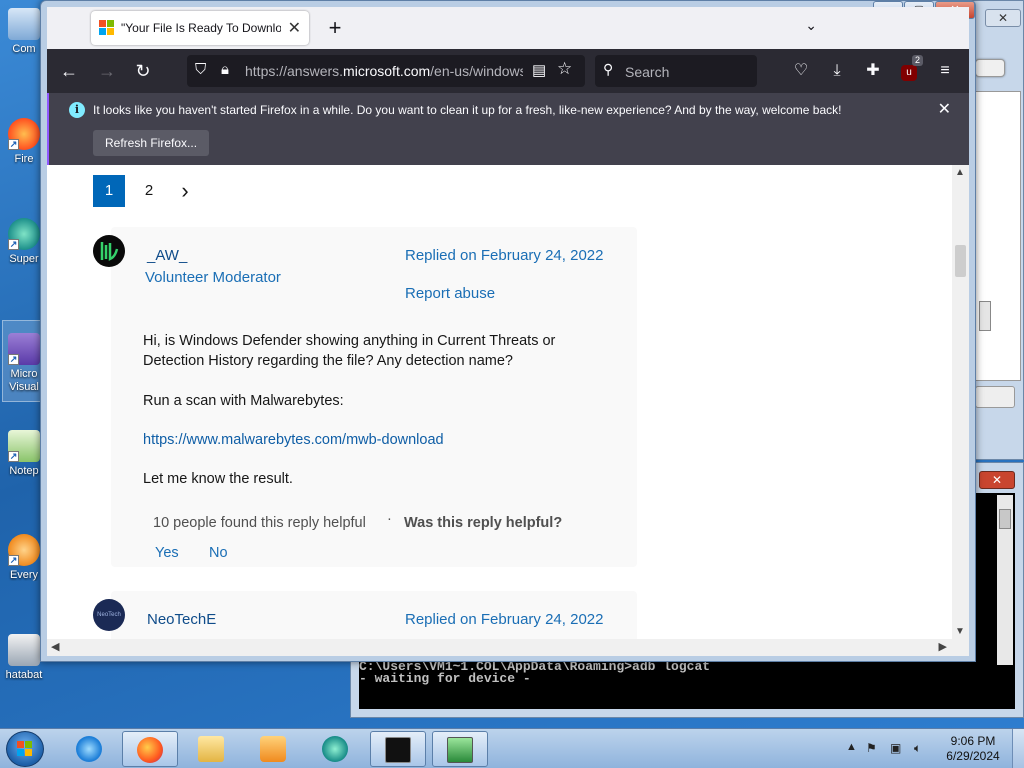 The width and height of the screenshot is (1024, 768). I want to click on close-icon: ✕, so click(1003, 18).